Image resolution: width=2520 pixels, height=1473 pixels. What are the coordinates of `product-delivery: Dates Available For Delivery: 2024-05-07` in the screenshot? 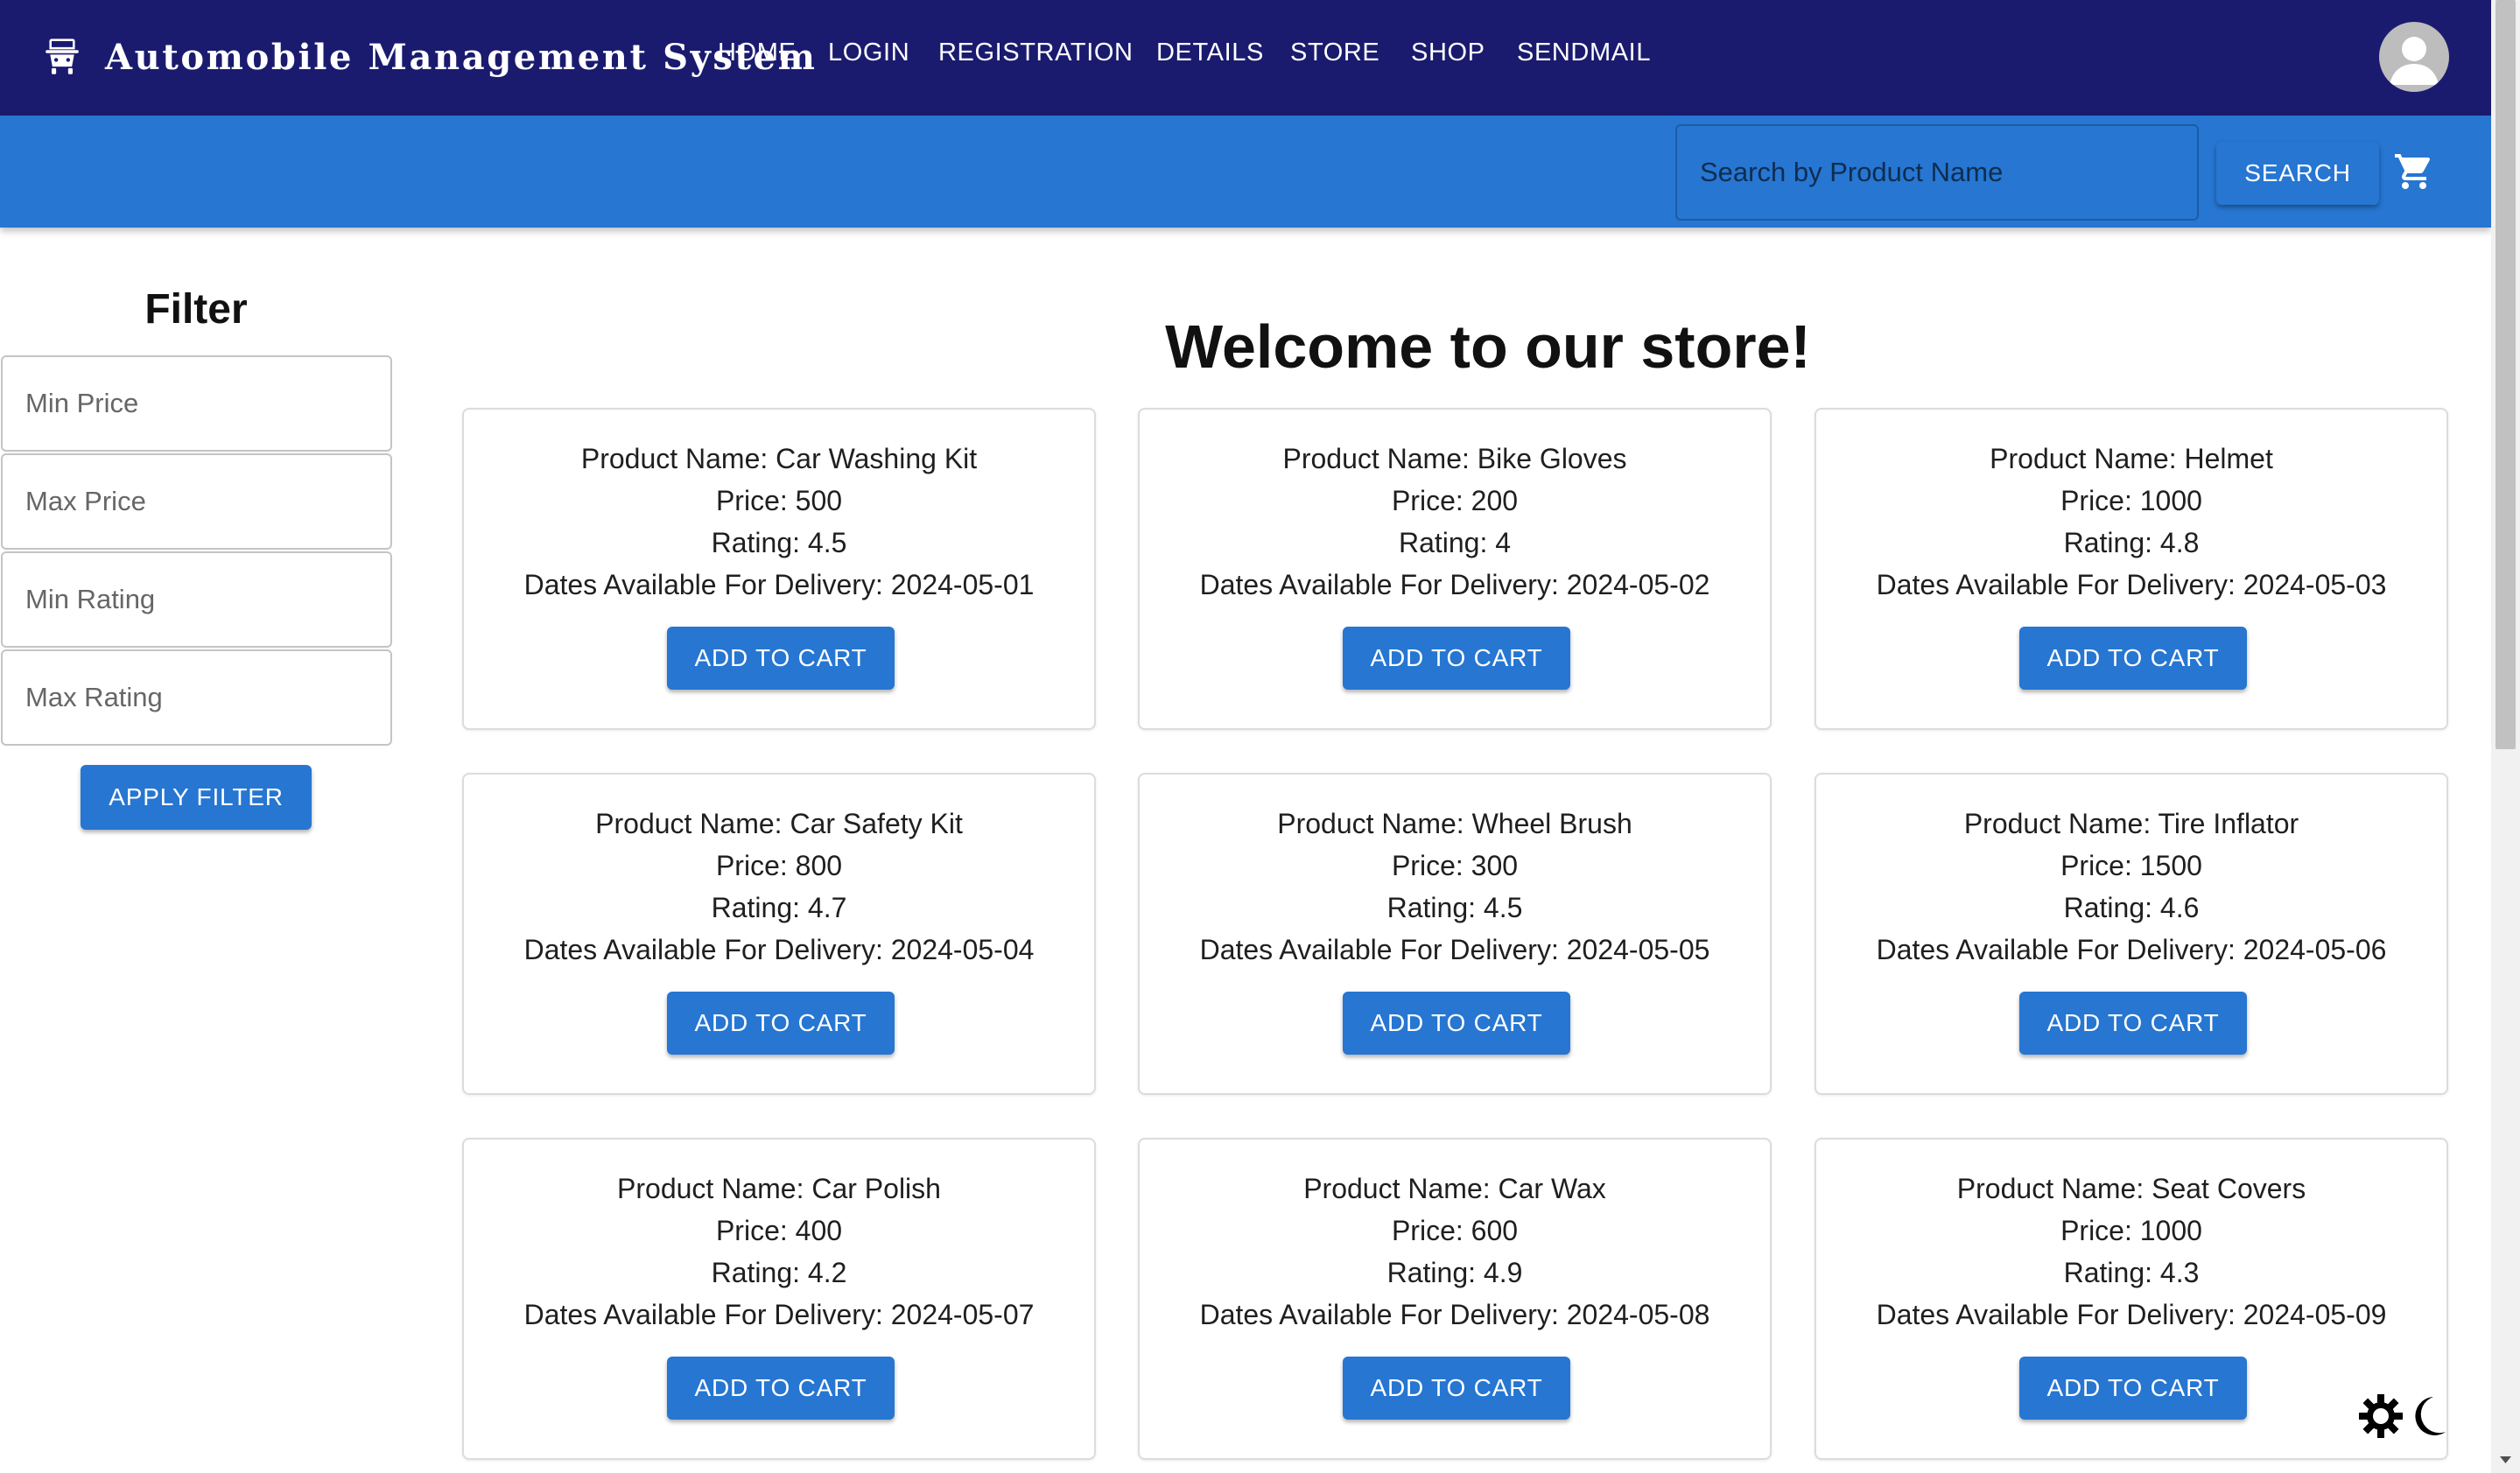 It's located at (779, 1315).